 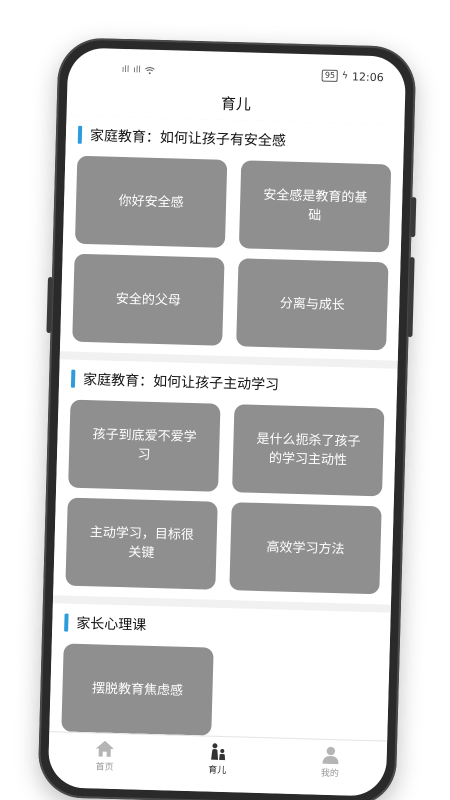 What do you see at coordinates (305, 548) in the screenshot?
I see `course-card: 高效学习方法` at bounding box center [305, 548].